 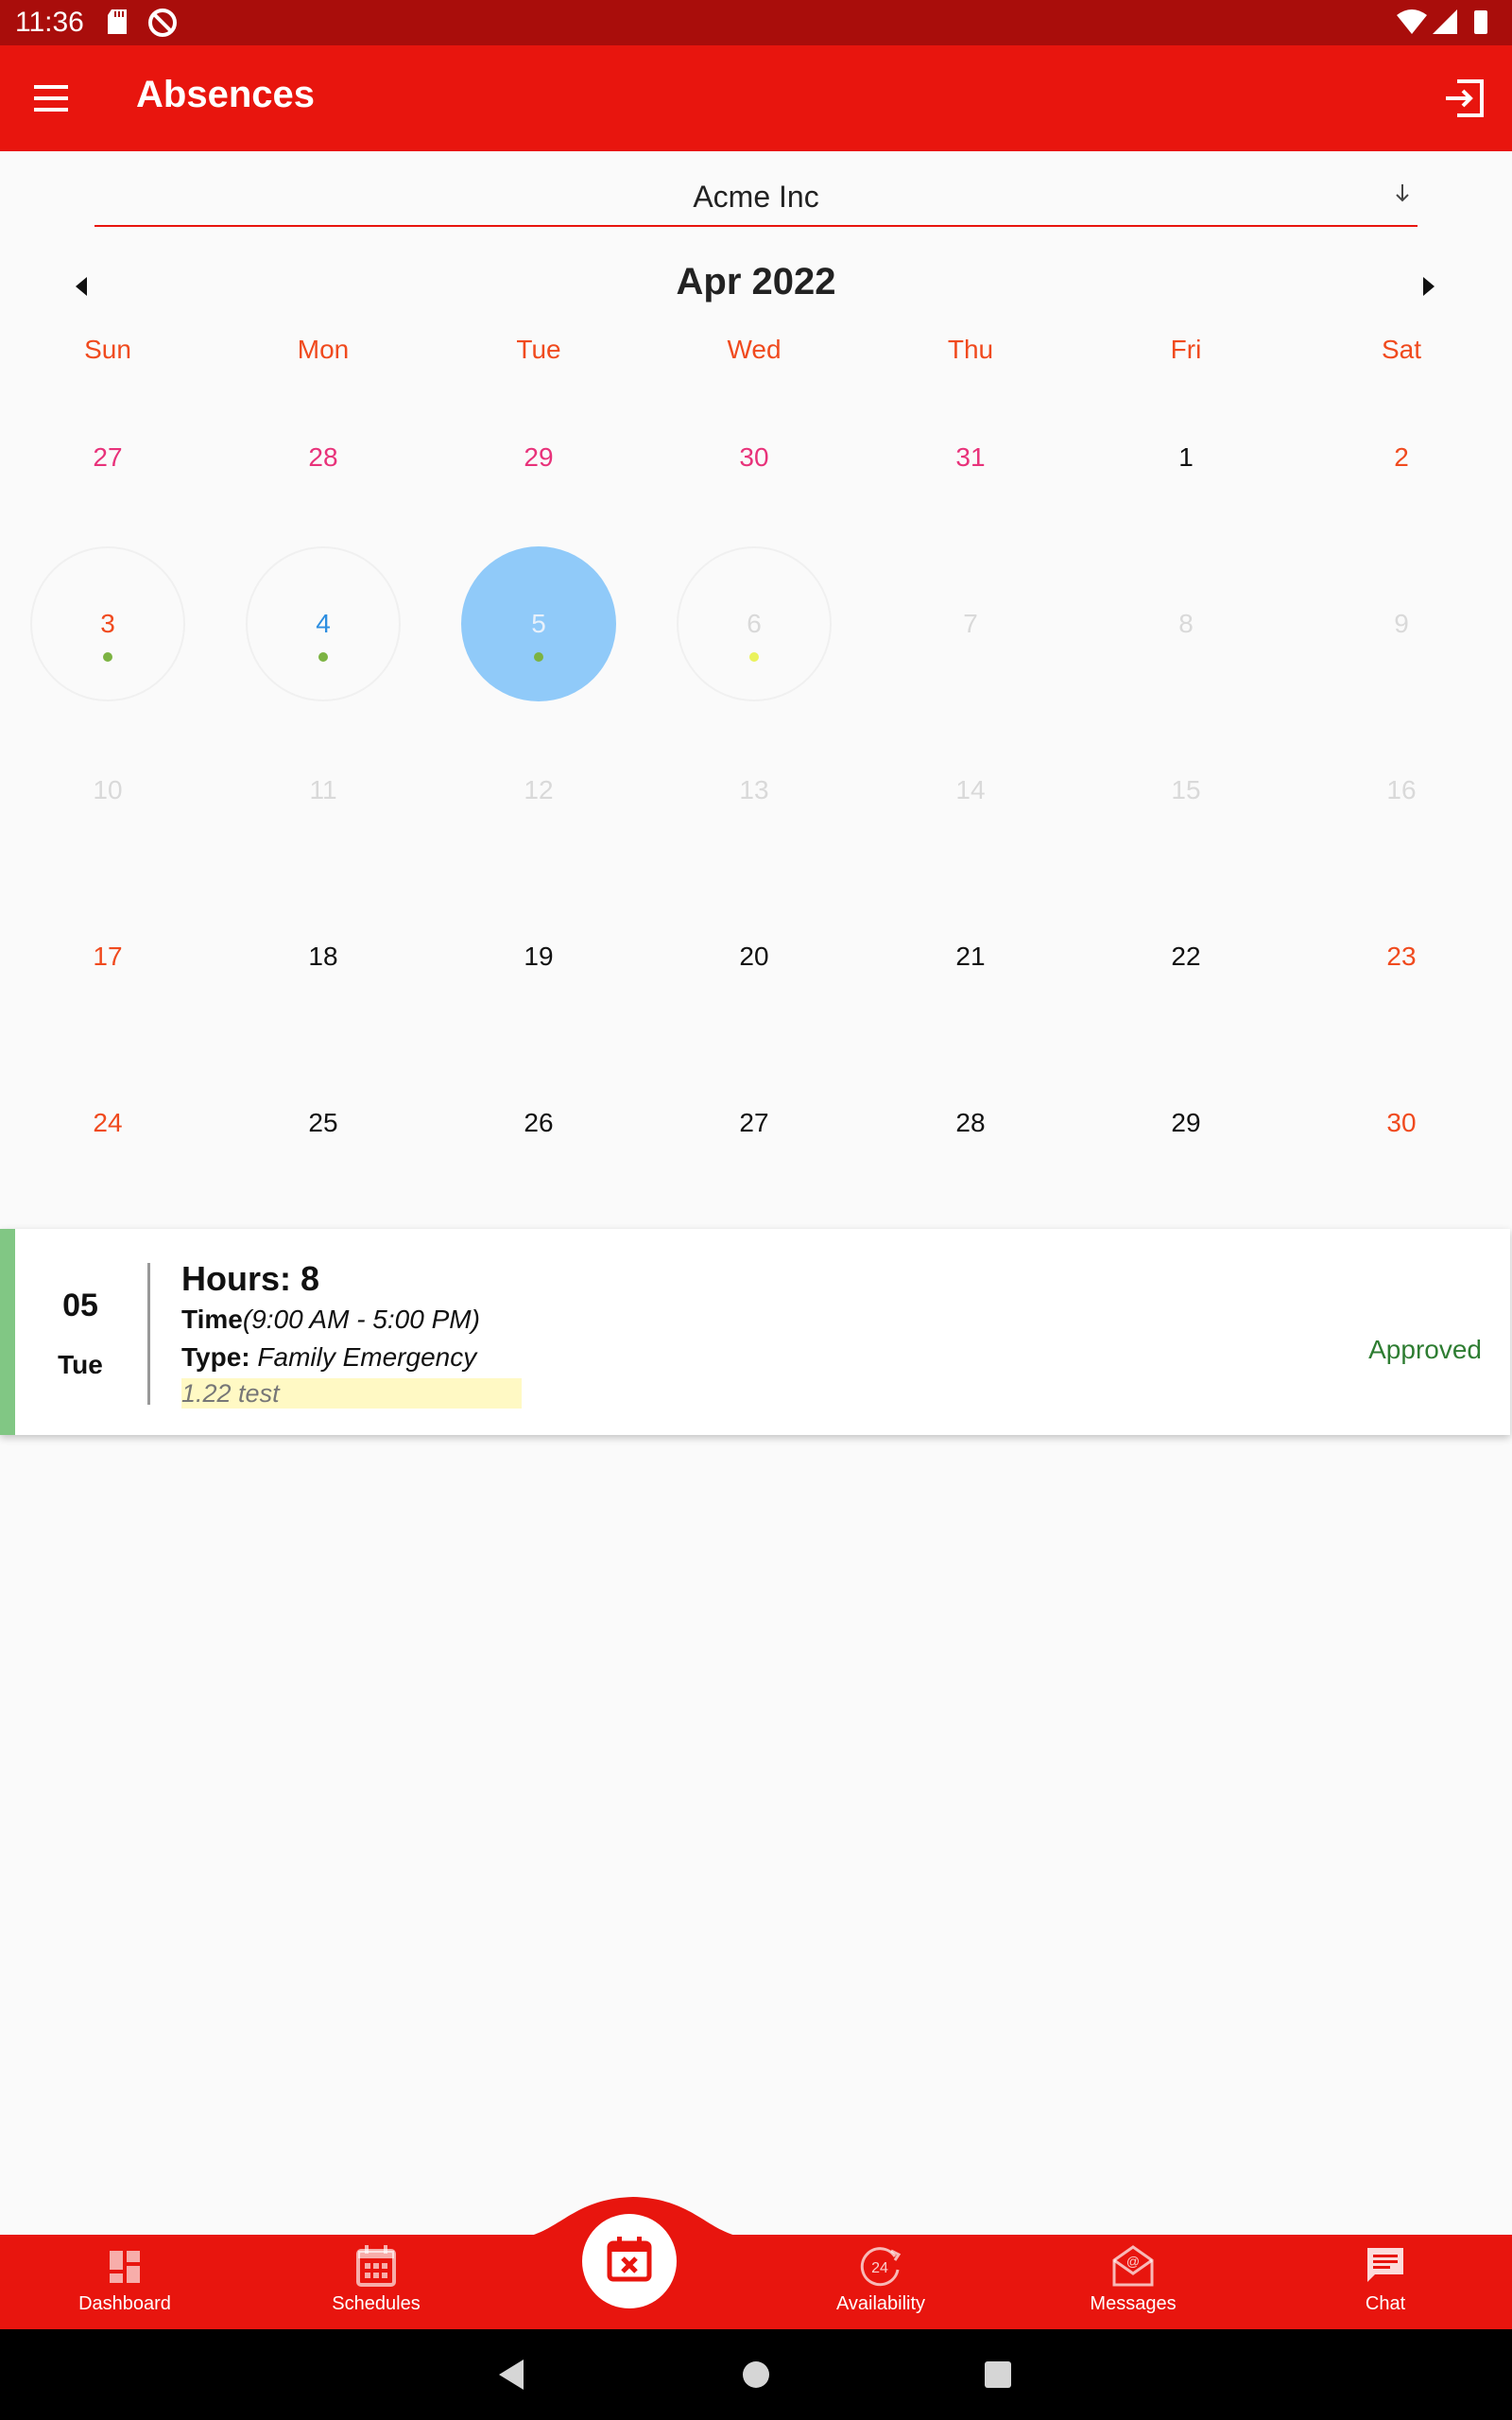 I want to click on weekday-label: Wed, so click(x=754, y=350).